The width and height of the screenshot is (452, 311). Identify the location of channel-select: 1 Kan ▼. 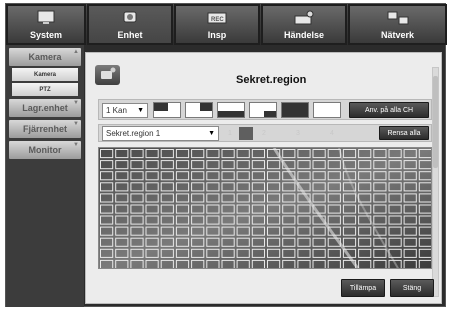
(125, 110).